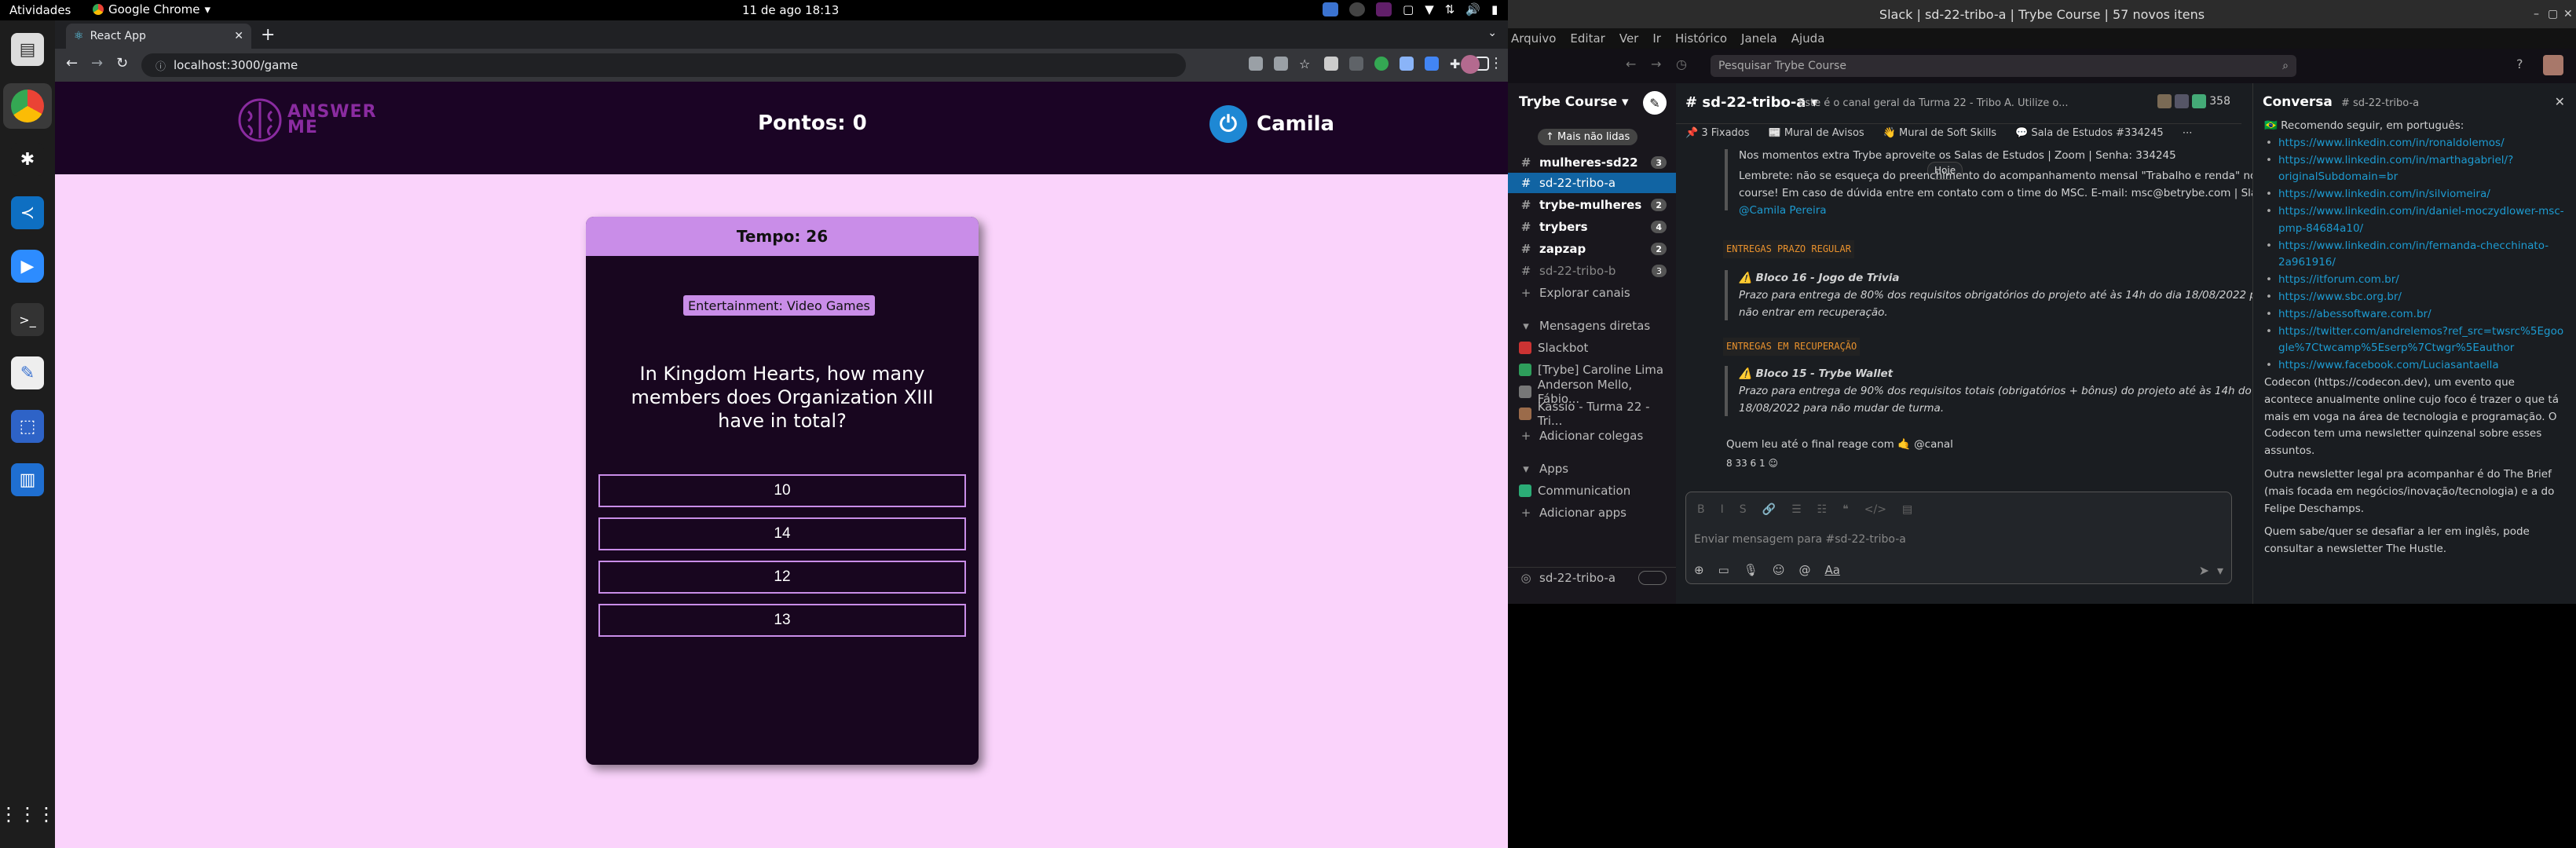  Describe the element at coordinates (28, 160) in the screenshot. I see `slack-icon: ✱` at that location.